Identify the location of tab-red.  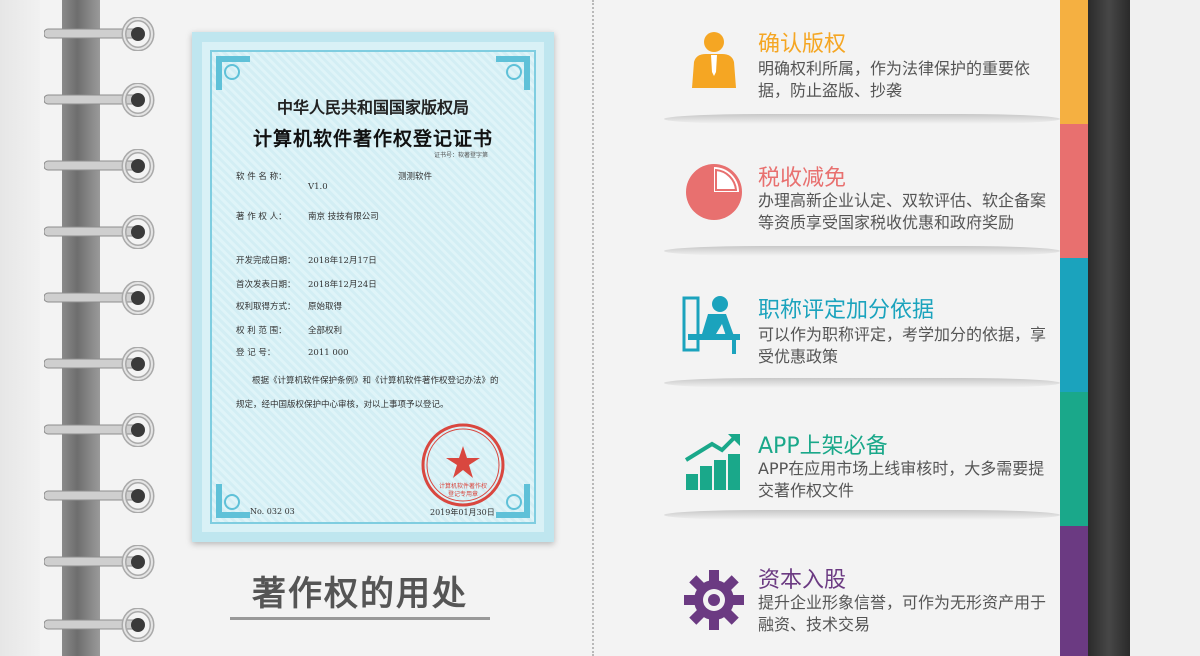
(1074, 191).